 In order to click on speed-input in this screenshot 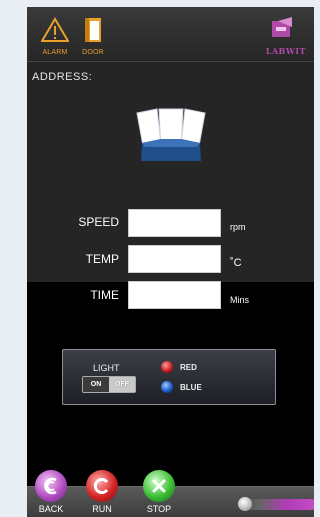, I will do `click(174, 223)`.